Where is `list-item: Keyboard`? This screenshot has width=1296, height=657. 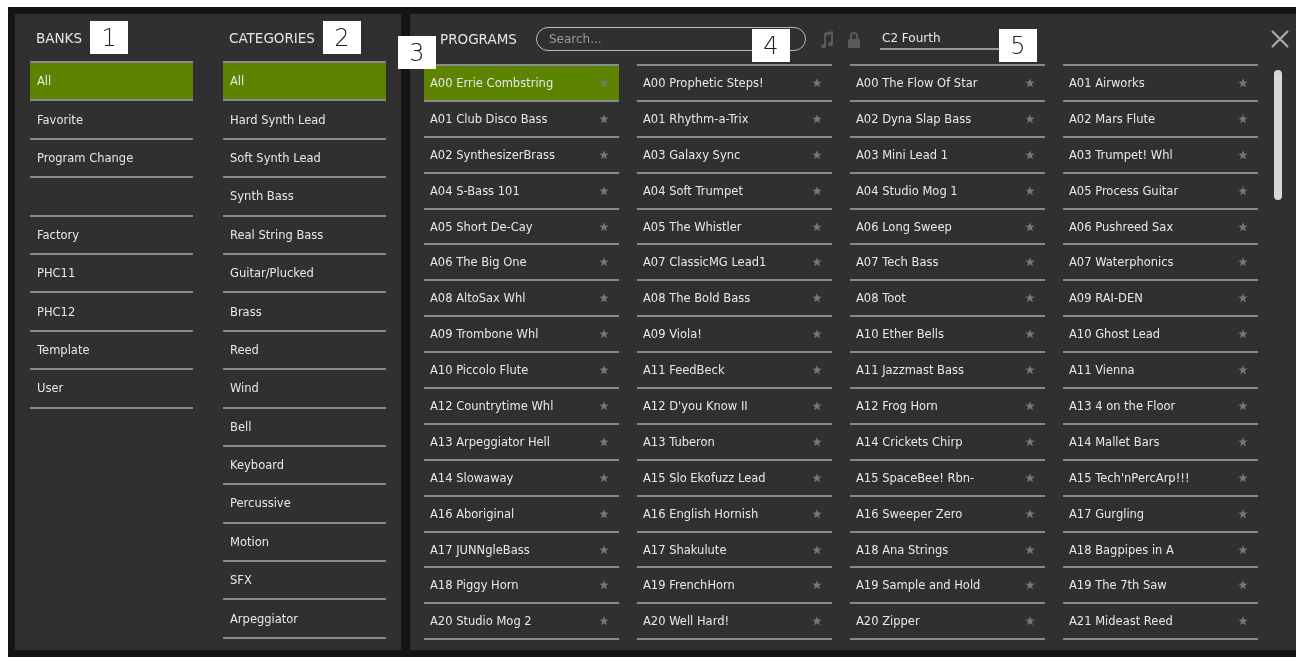
list-item: Keyboard is located at coordinates (304, 466).